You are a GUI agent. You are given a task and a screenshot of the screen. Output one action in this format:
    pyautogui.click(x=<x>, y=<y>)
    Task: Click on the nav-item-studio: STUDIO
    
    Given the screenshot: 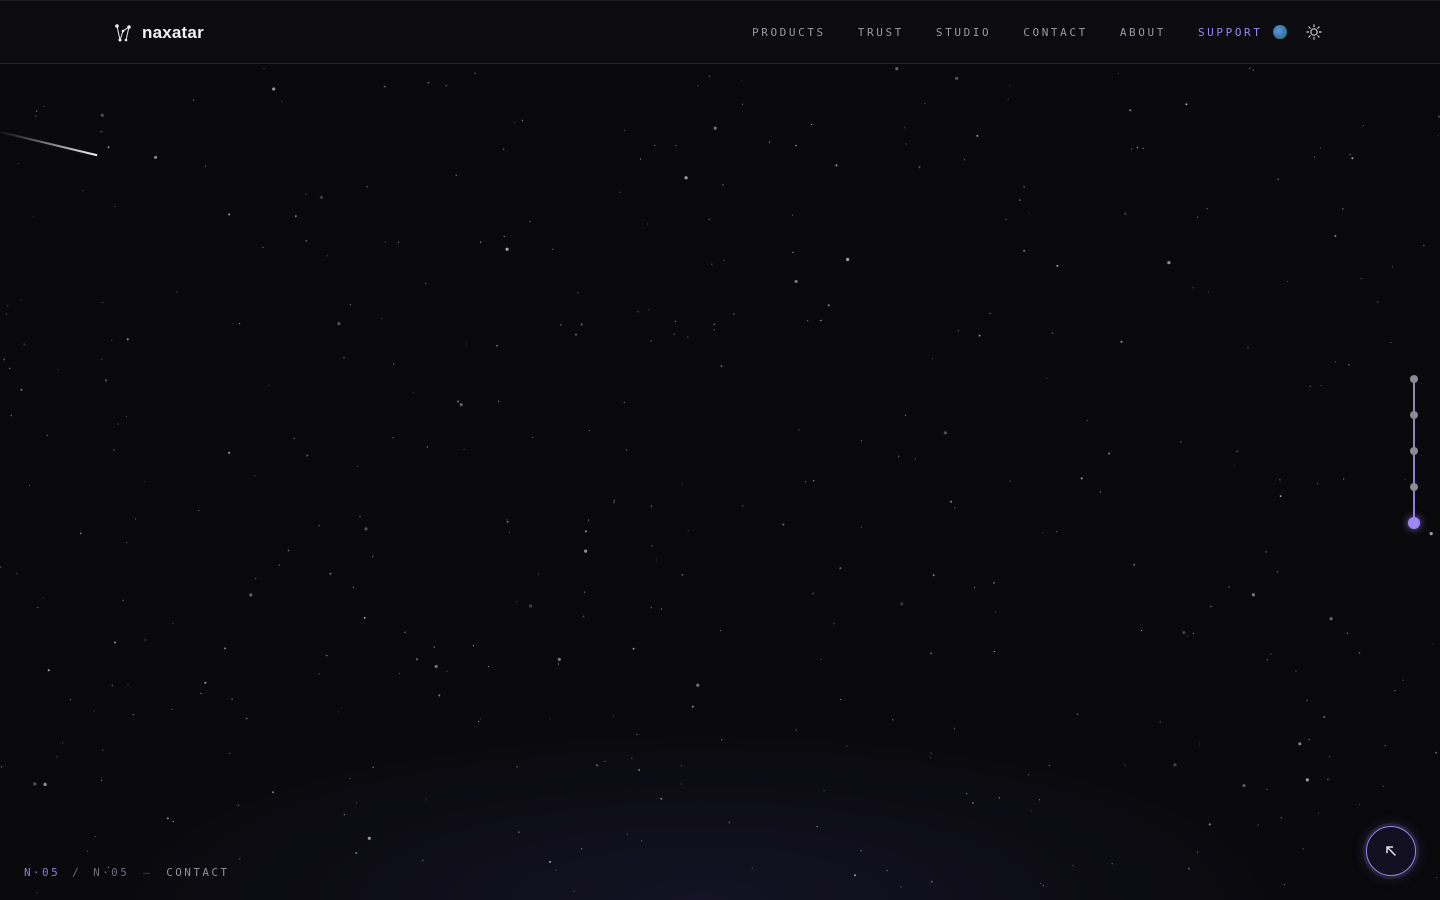 What is the action you would take?
    pyautogui.click(x=963, y=33)
    